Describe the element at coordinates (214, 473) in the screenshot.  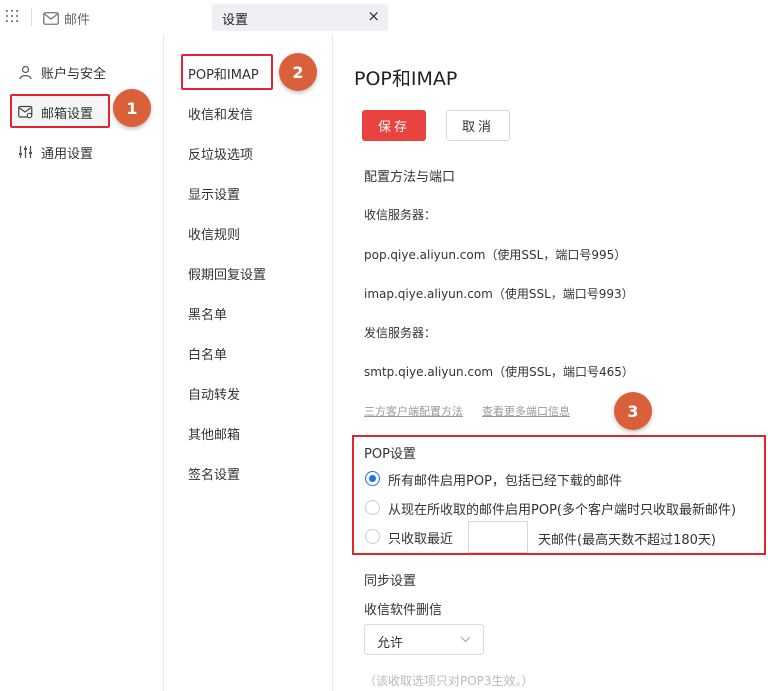
I see `subnav-item-signature: 签名设置` at that location.